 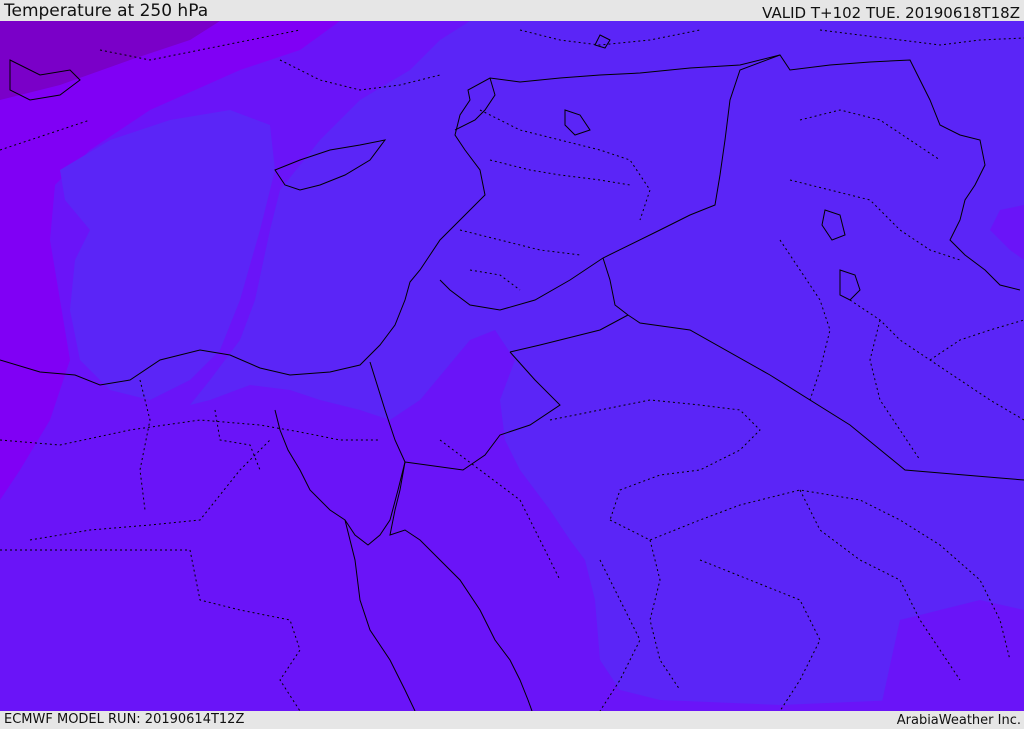 I want to click on model-run-label: ECMWF MODEL RUN: 20190614T12Z, so click(x=124, y=719).